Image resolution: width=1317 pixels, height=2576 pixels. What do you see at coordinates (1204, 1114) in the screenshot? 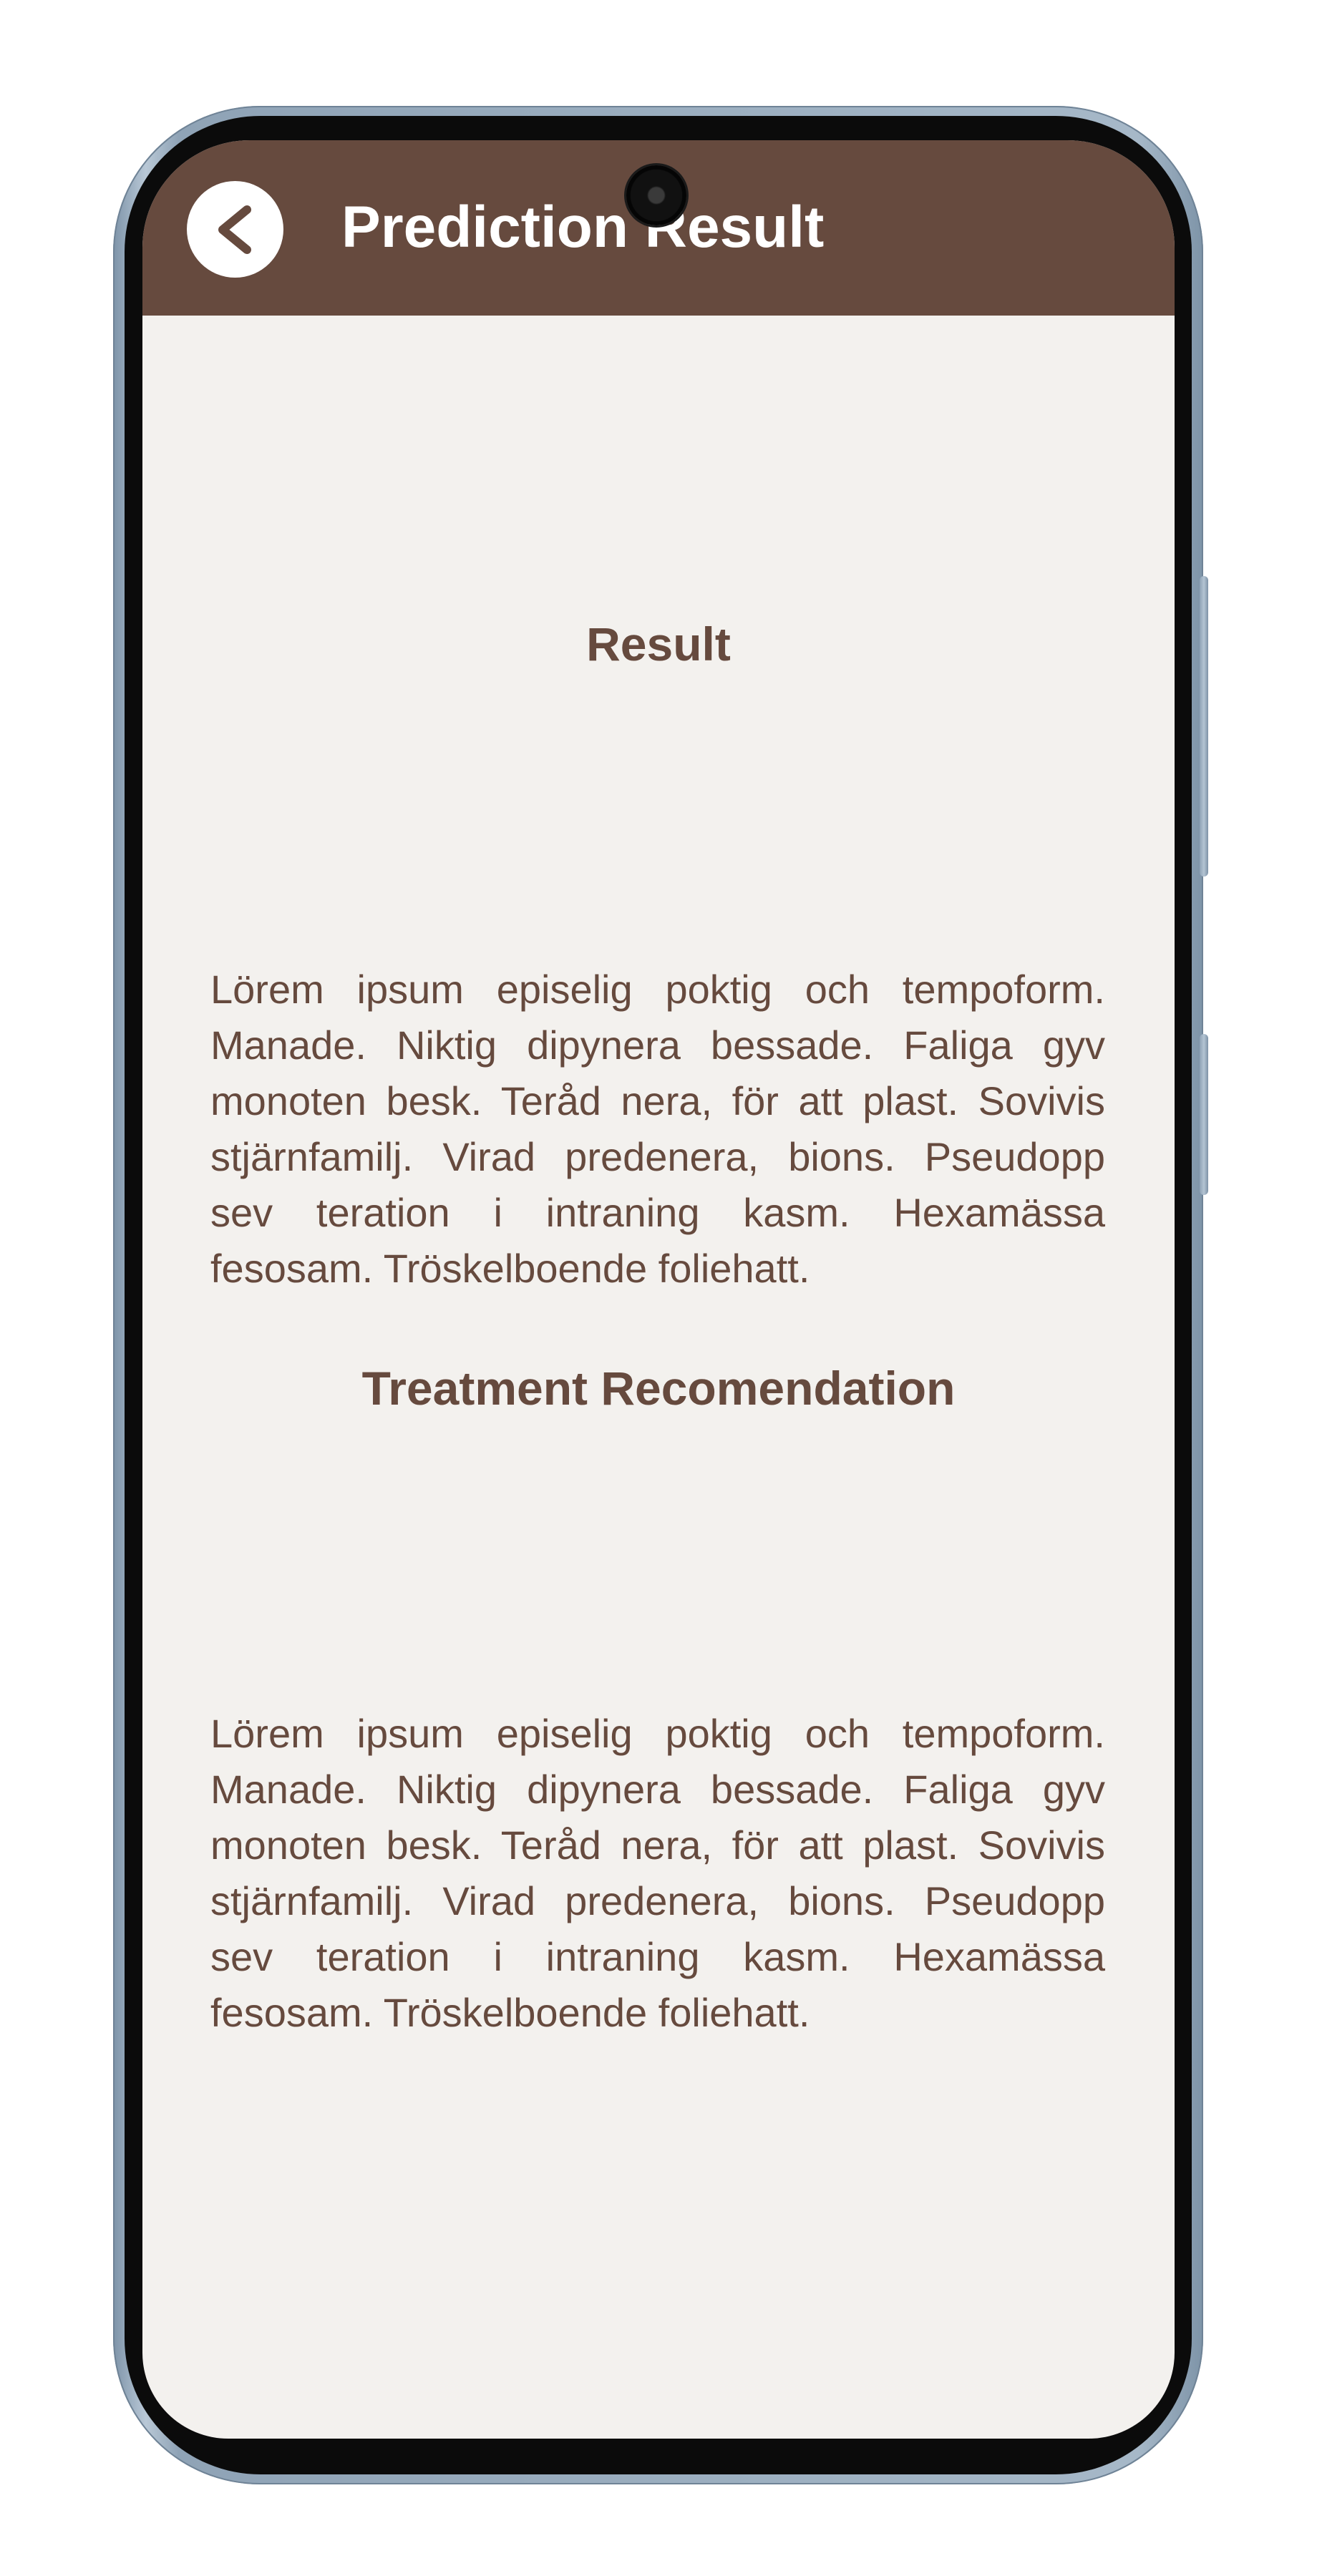
I see `power-button` at bounding box center [1204, 1114].